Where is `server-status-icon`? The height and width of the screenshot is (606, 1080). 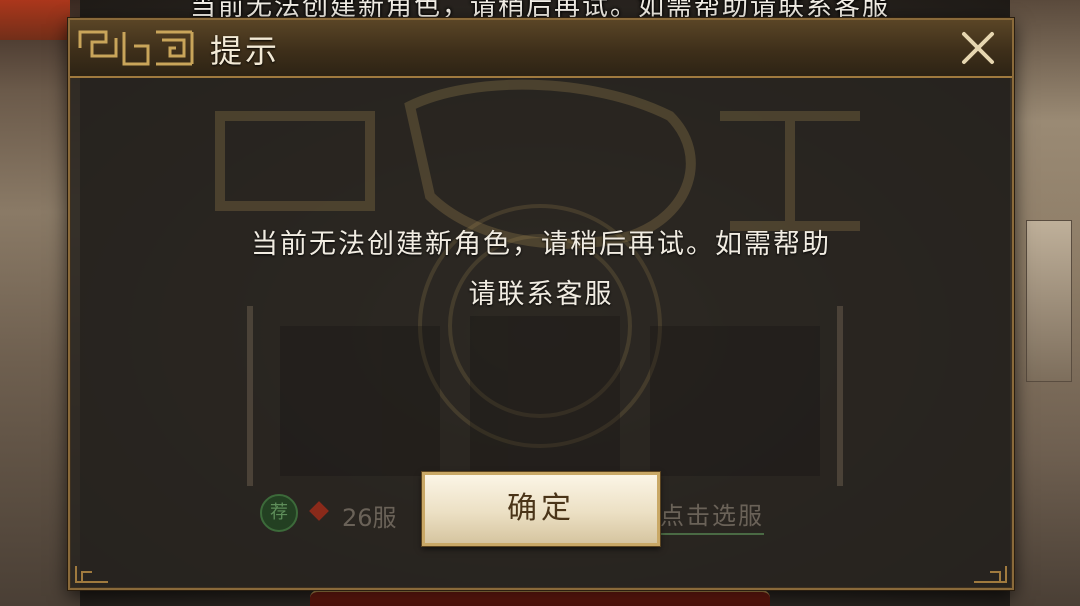
server-status-icon is located at coordinates (319, 511).